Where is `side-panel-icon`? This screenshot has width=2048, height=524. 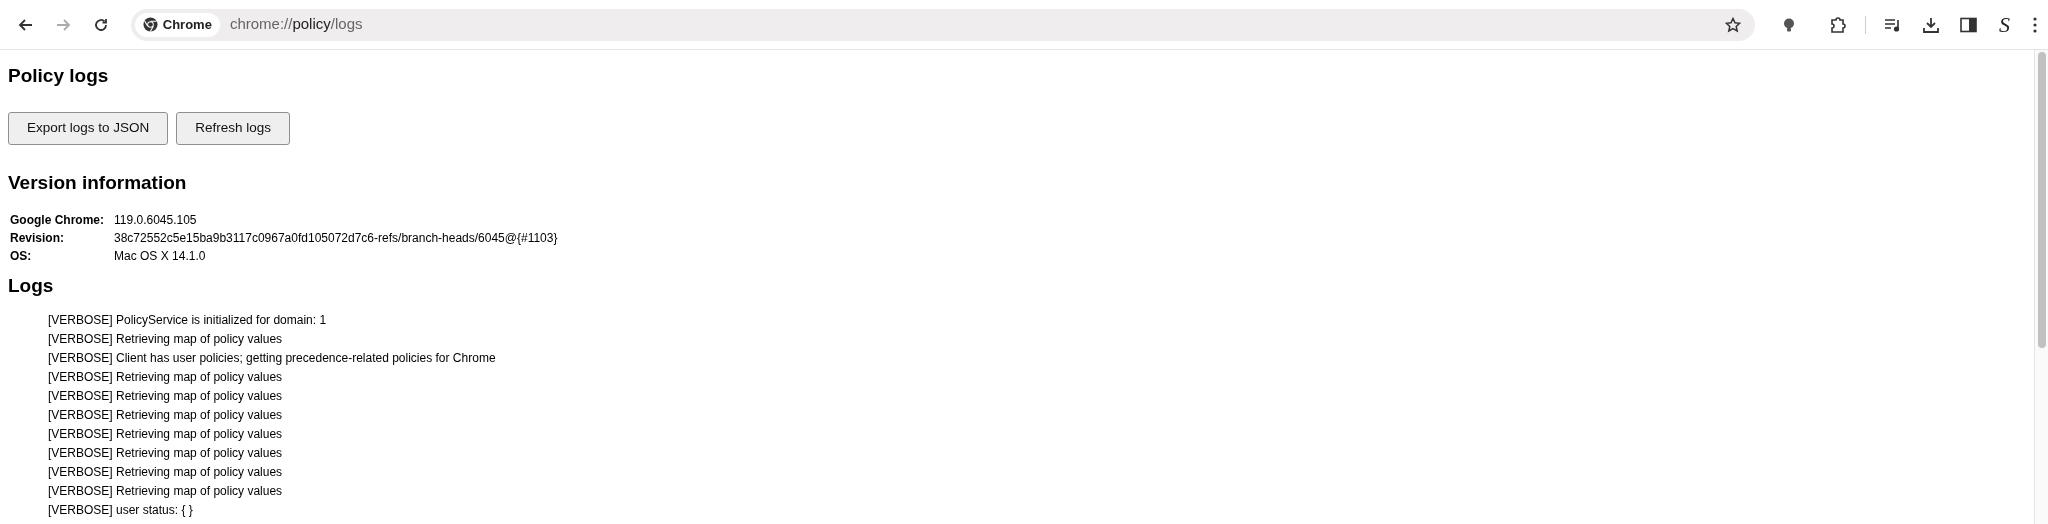
side-panel-icon is located at coordinates (1968, 24).